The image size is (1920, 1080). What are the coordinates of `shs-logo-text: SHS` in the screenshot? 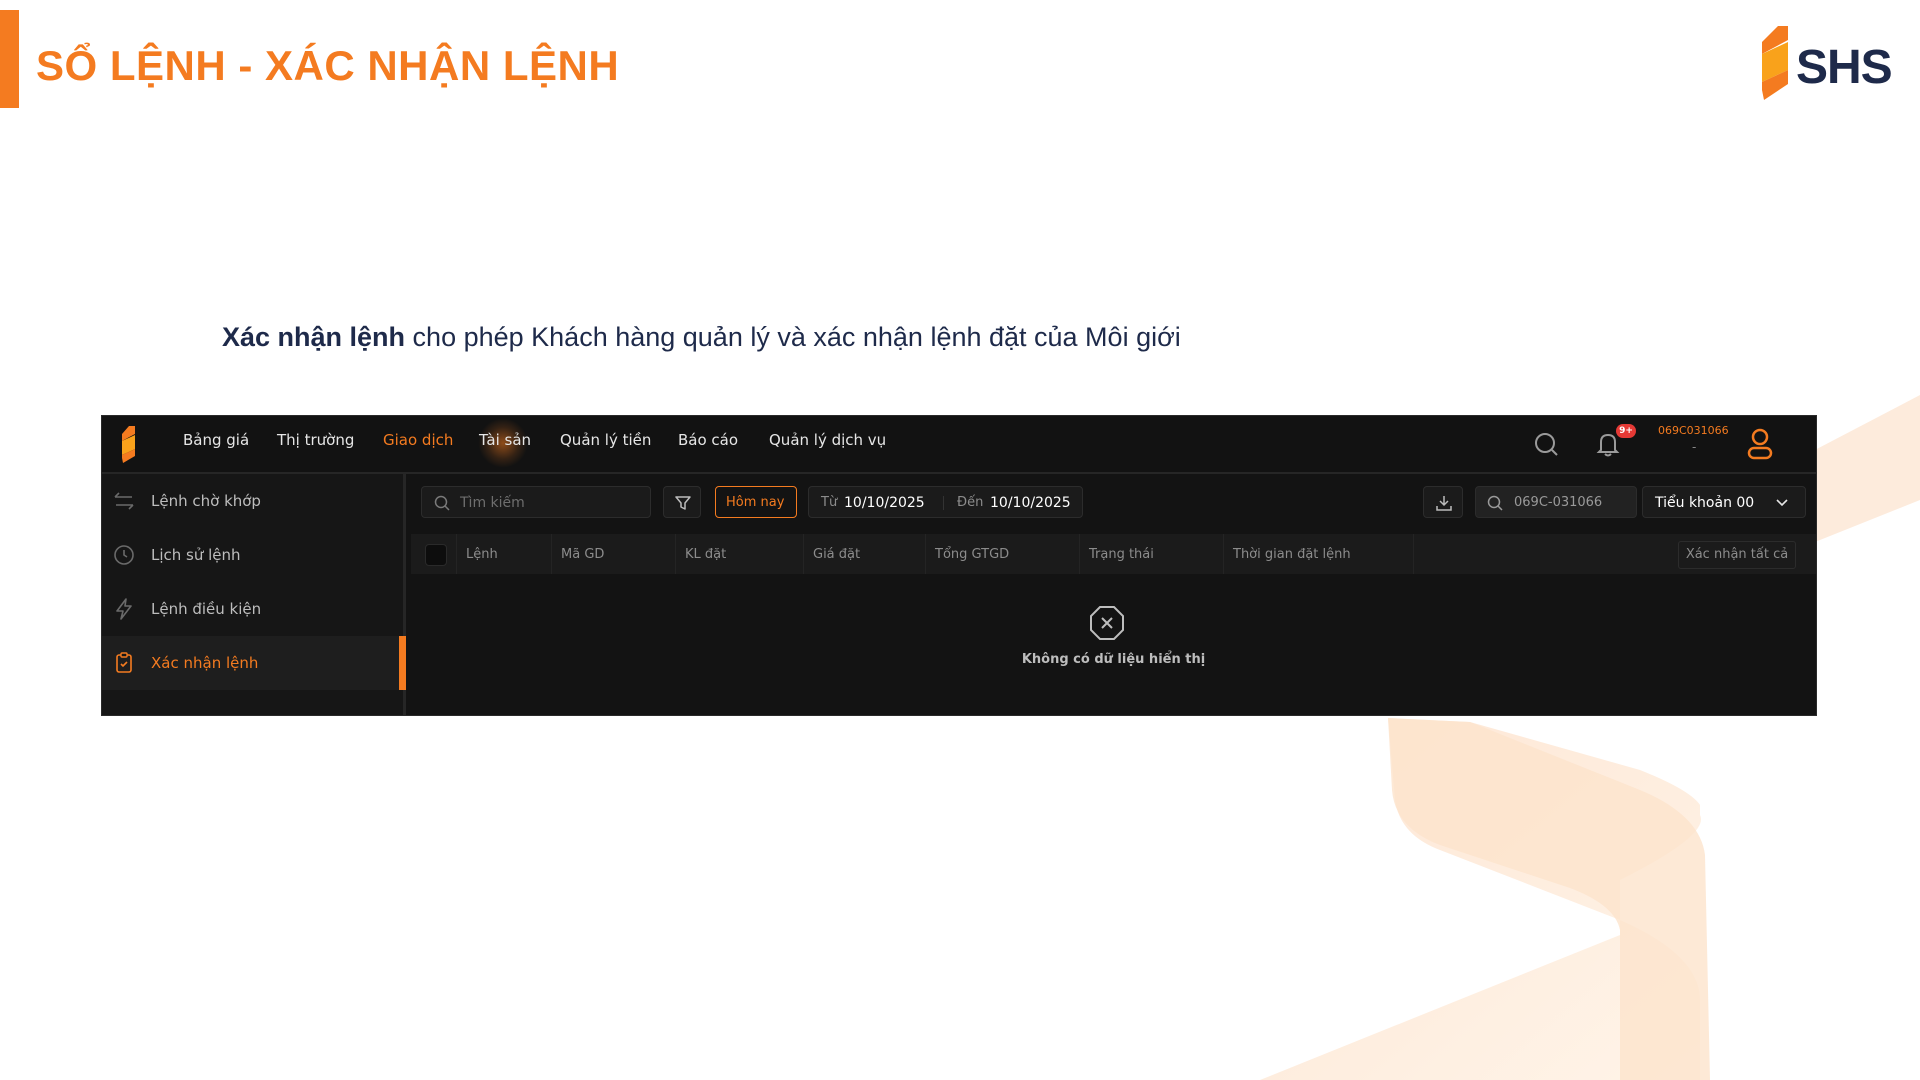 It's located at (1844, 67).